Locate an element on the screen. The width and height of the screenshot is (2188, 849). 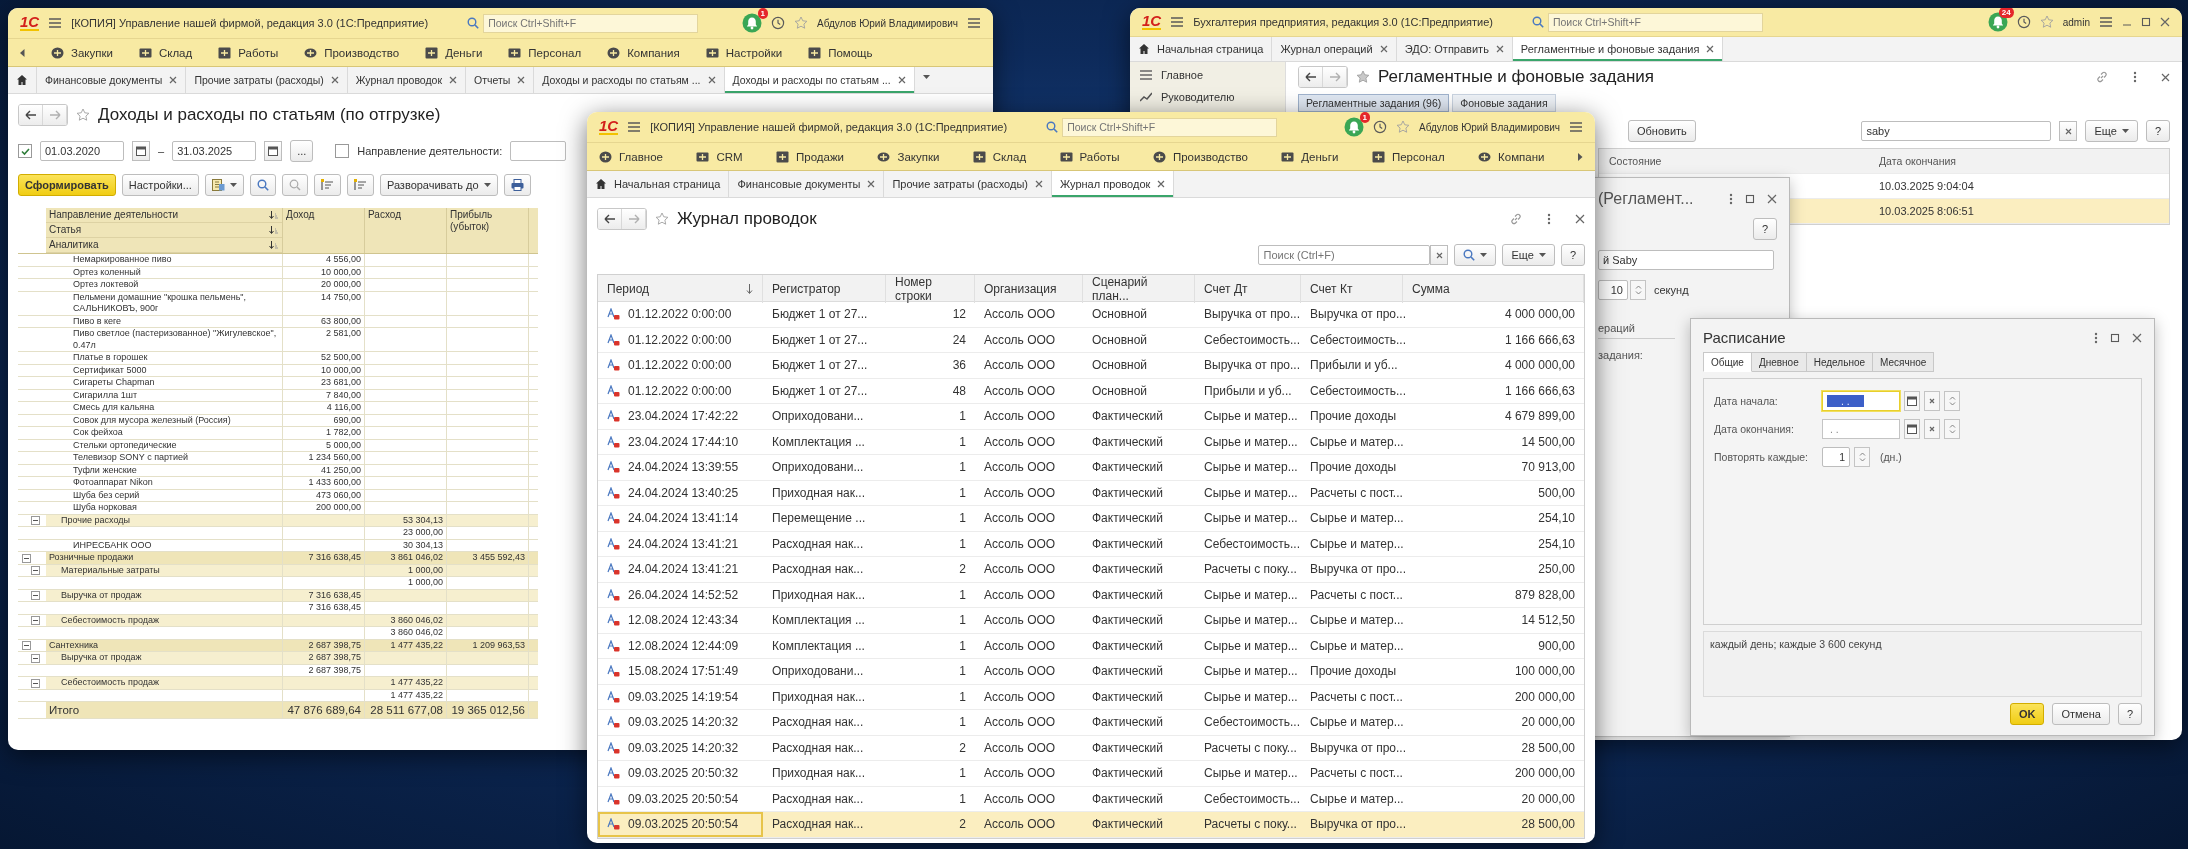
interval-field: 10 is located at coordinates (1613, 290).